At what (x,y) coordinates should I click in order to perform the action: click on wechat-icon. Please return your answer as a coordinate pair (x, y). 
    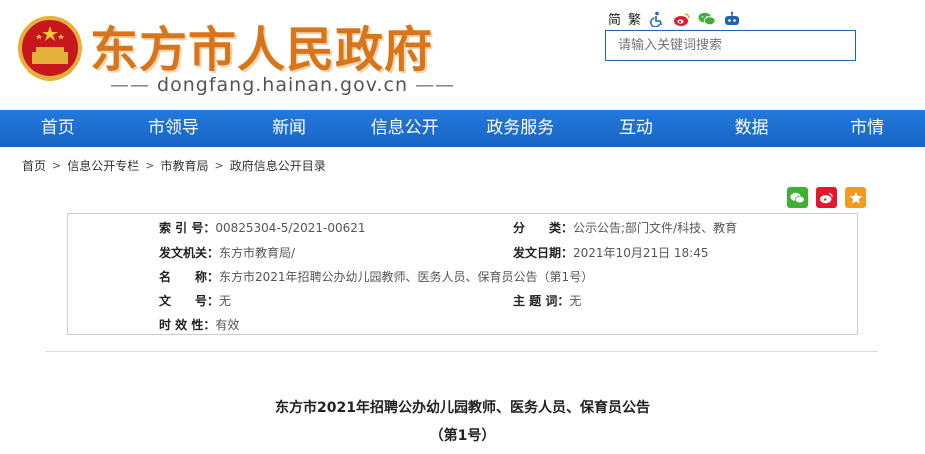
    Looking at the image, I should click on (707, 19).